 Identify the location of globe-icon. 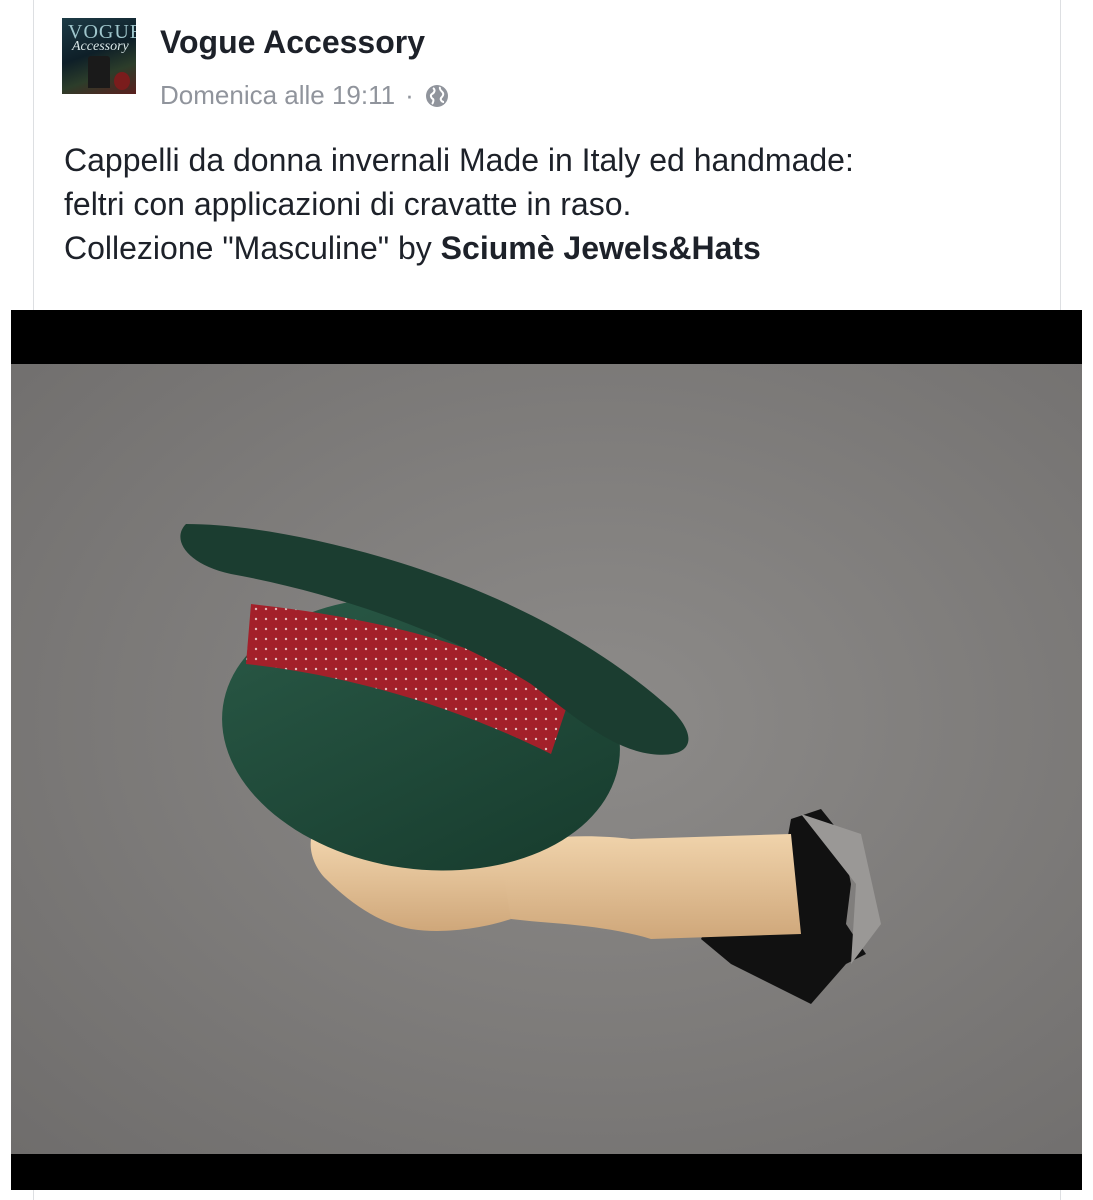
(437, 96).